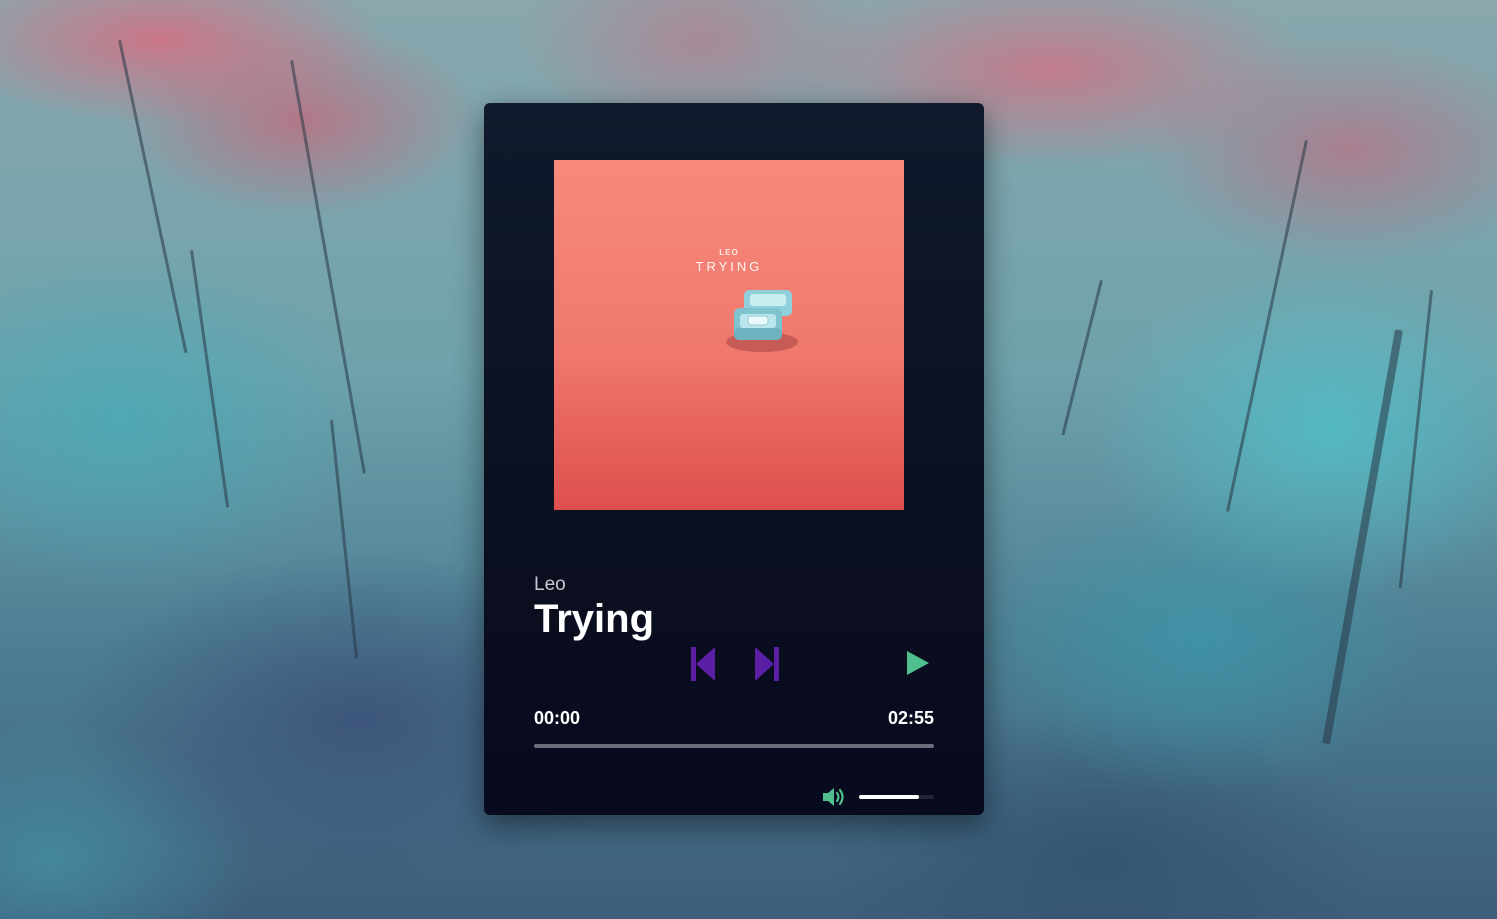  I want to click on track-title: Trying, so click(594, 619).